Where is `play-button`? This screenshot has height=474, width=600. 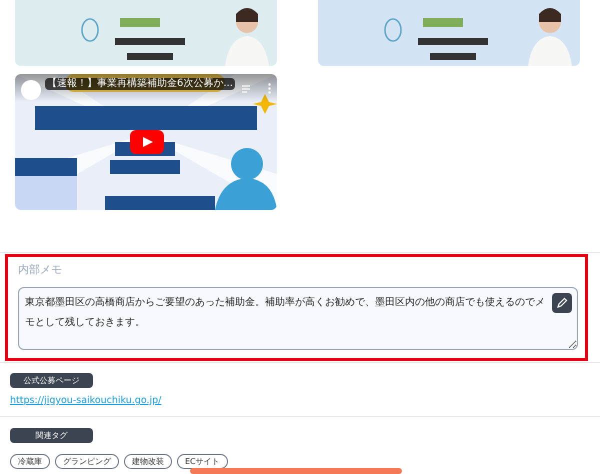 play-button is located at coordinates (147, 142).